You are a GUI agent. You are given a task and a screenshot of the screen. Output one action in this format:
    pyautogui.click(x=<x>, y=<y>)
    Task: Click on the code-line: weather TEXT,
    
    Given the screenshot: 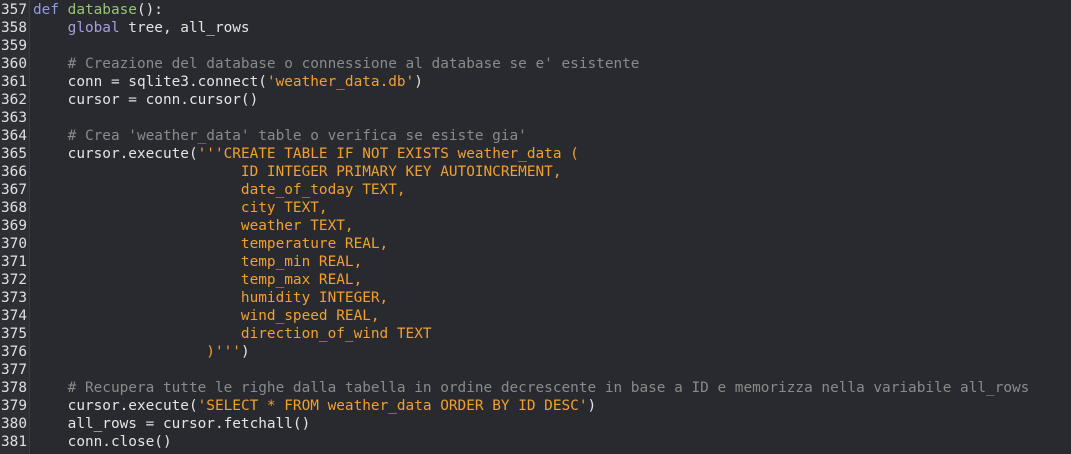 What is the action you would take?
    pyautogui.click(x=552, y=226)
    